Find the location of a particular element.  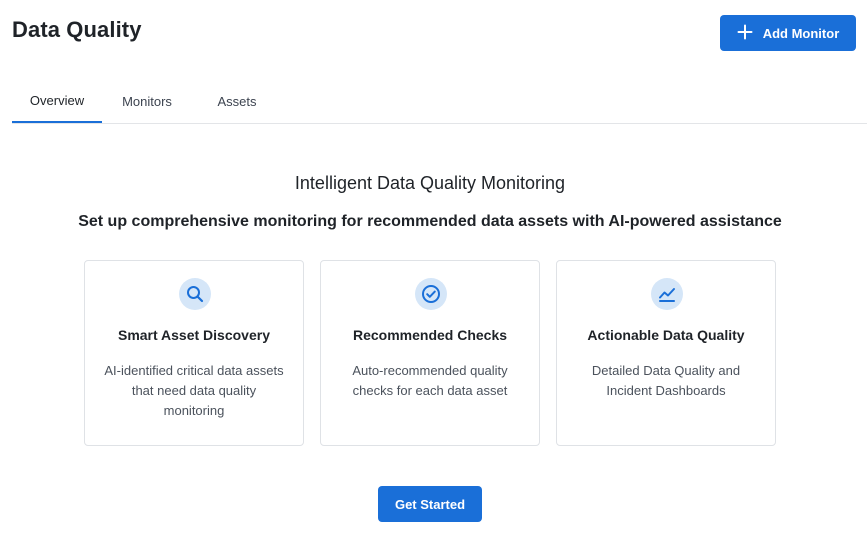

tab-monitors: Monitors is located at coordinates (147, 101).